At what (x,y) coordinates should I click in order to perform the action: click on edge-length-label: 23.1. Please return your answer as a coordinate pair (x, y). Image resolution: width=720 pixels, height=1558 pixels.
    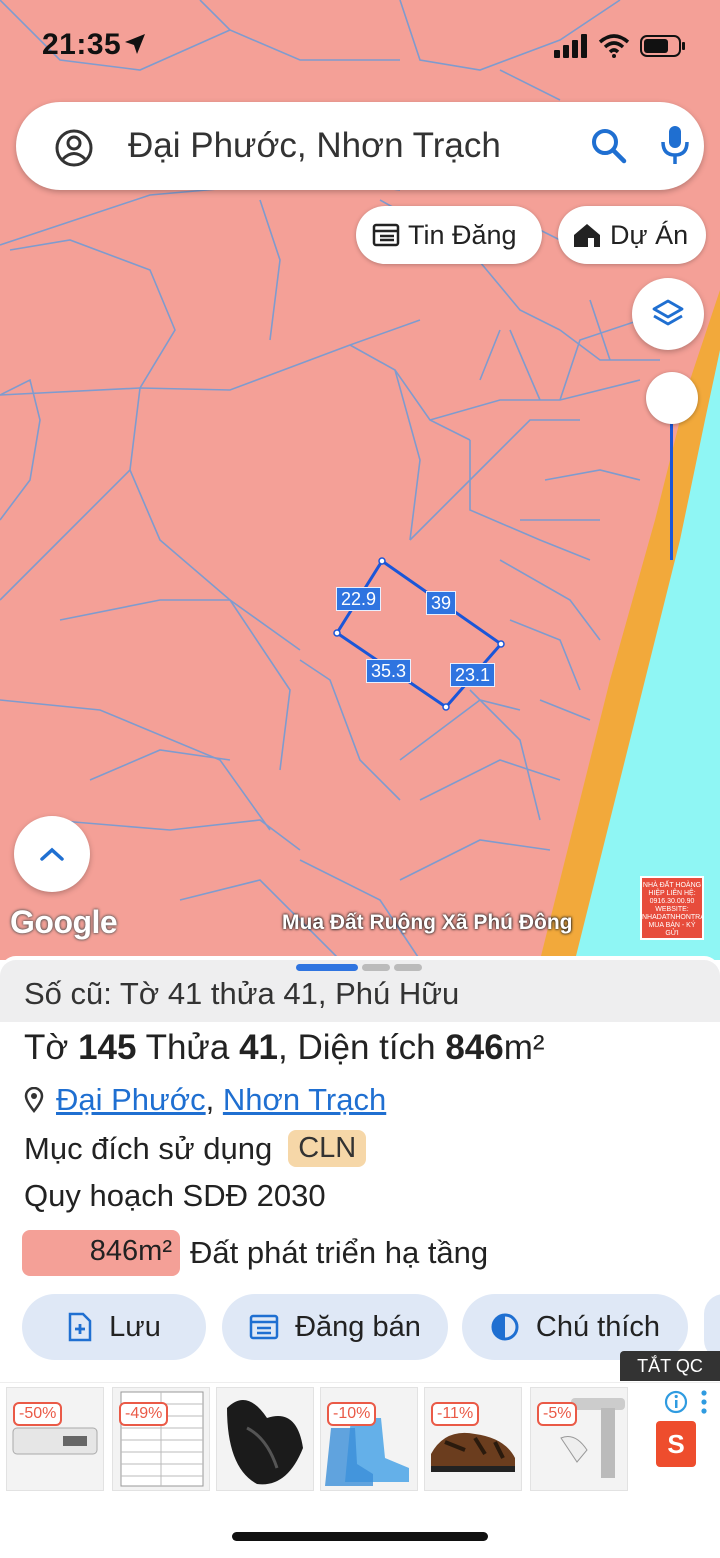
    Looking at the image, I should click on (473, 675).